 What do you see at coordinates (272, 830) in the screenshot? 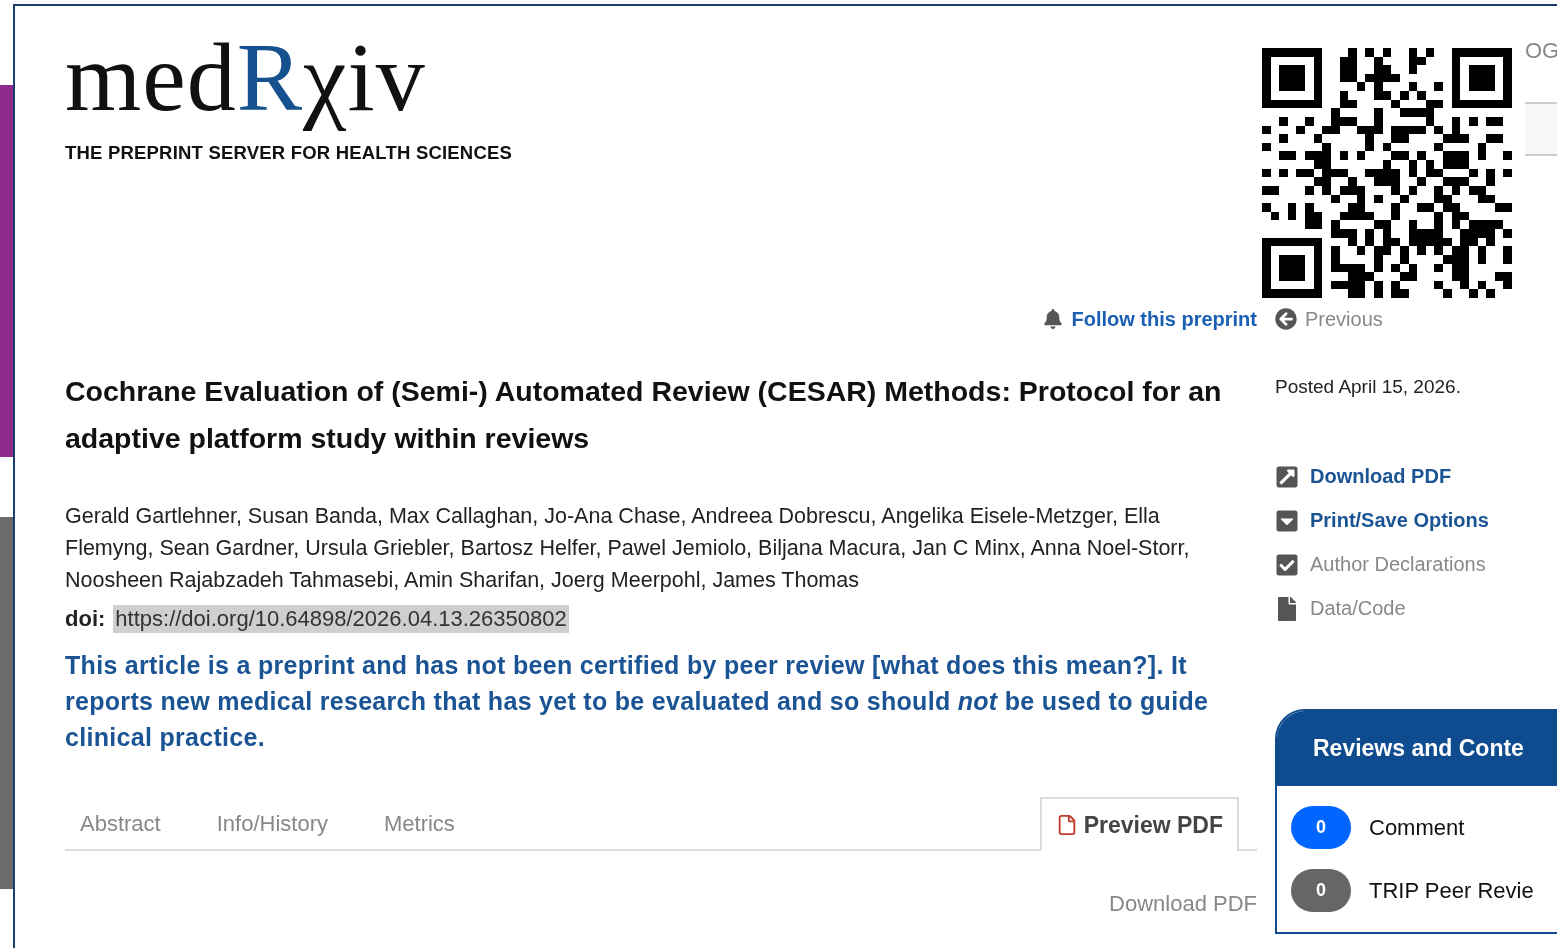
I see `tab: Info/History` at bounding box center [272, 830].